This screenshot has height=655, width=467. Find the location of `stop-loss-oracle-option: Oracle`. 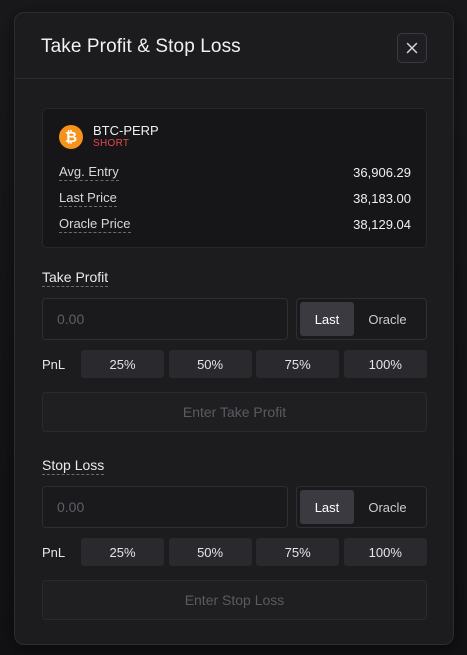

stop-loss-oracle-option: Oracle is located at coordinates (387, 507).